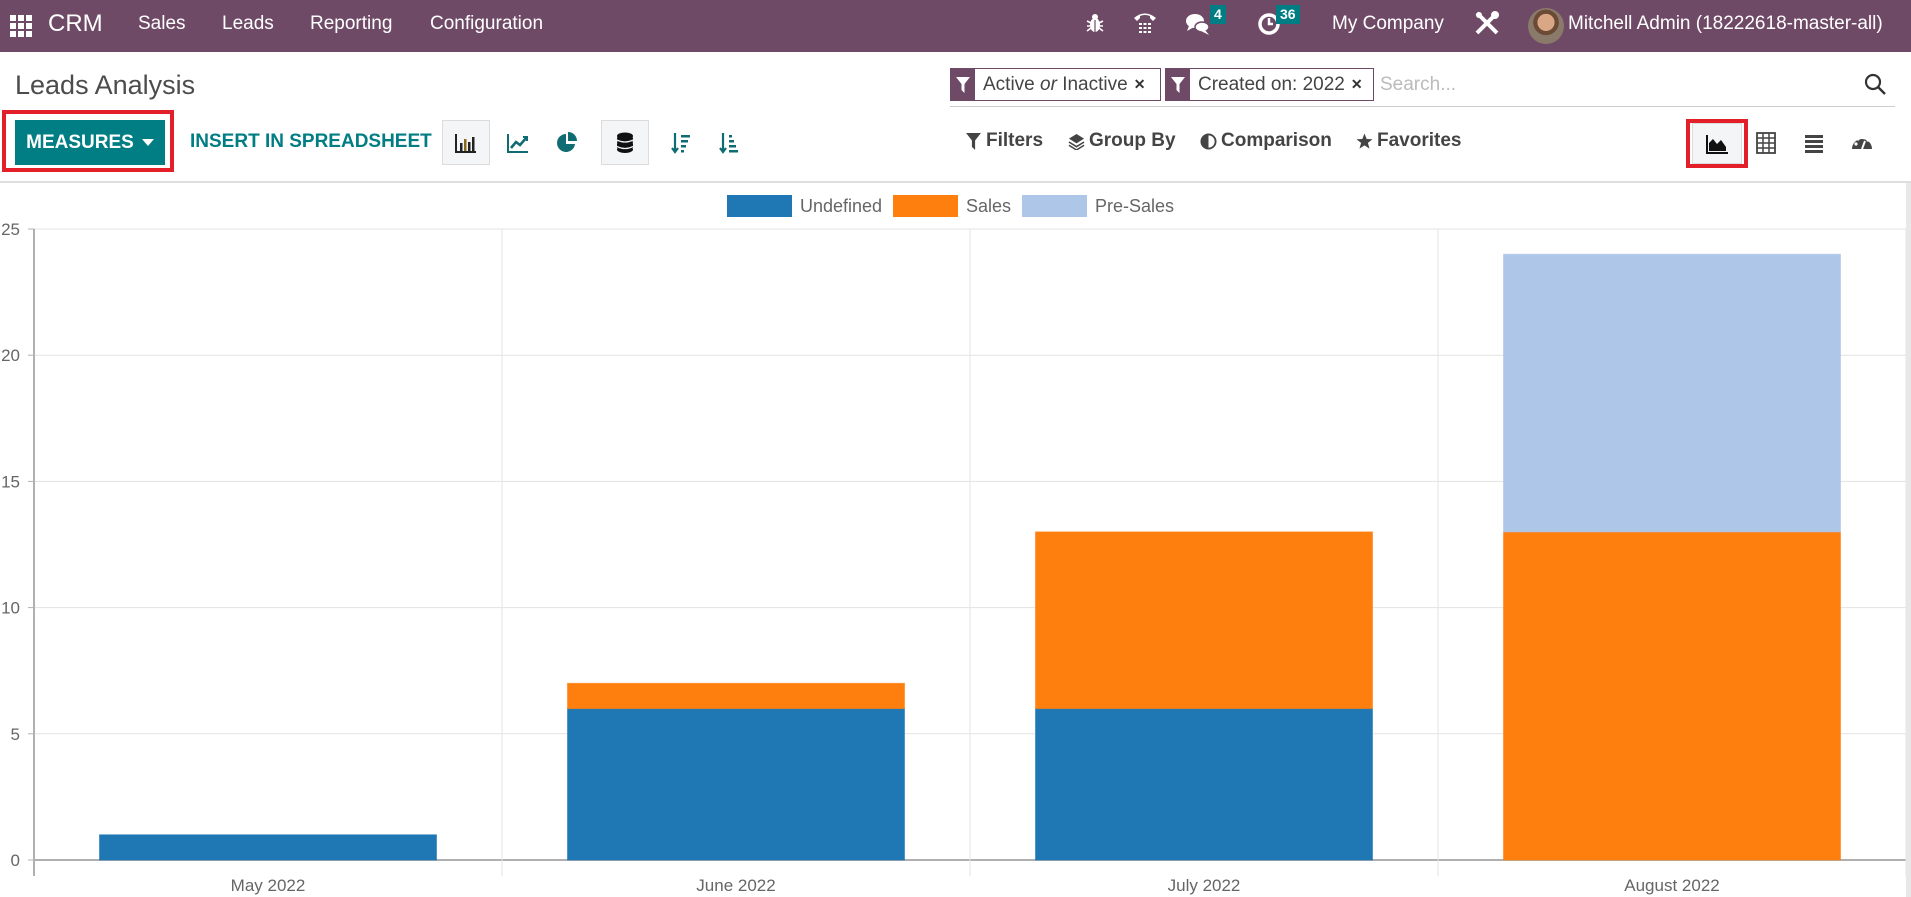 Image resolution: width=1911 pixels, height=897 pixels. Describe the element at coordinates (1204, 885) in the screenshot. I see `x-tick-label: July 2022` at that location.